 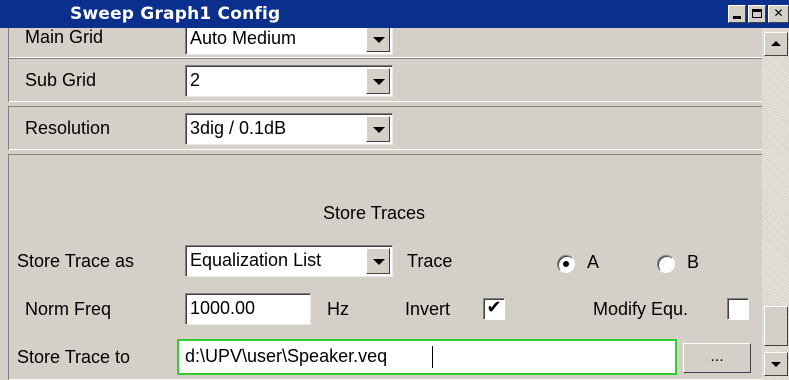 I want to click on scroll-up-button, so click(x=776, y=44).